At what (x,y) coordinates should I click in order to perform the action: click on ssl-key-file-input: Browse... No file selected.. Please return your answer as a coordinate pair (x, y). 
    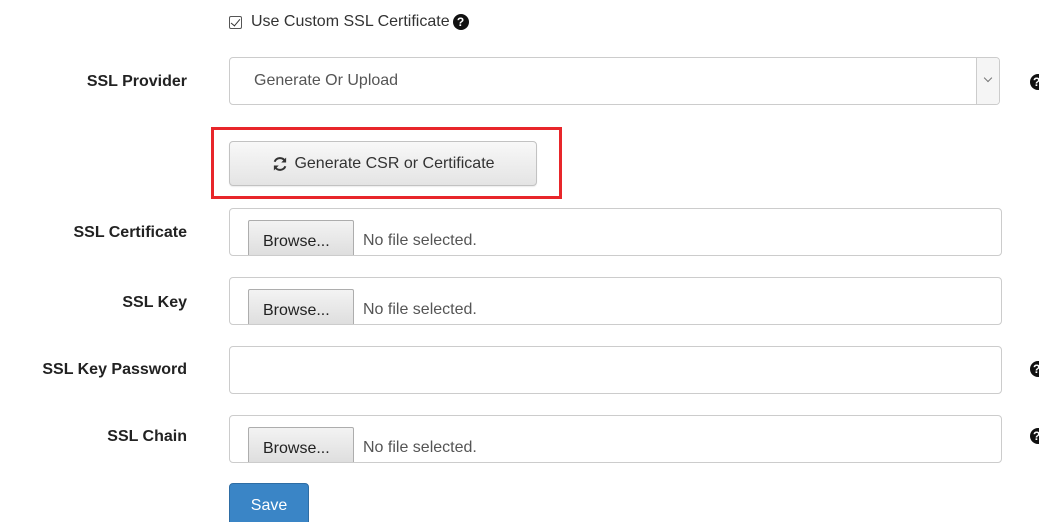
    Looking at the image, I should click on (615, 301).